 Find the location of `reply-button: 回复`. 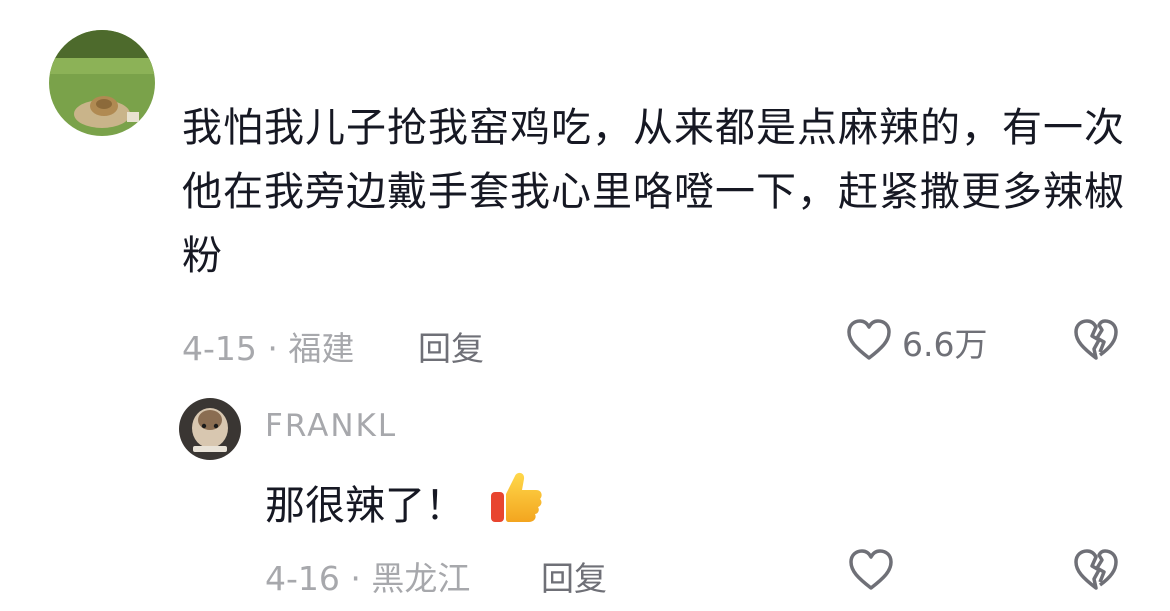

reply-button: 回复 is located at coordinates (451, 346).